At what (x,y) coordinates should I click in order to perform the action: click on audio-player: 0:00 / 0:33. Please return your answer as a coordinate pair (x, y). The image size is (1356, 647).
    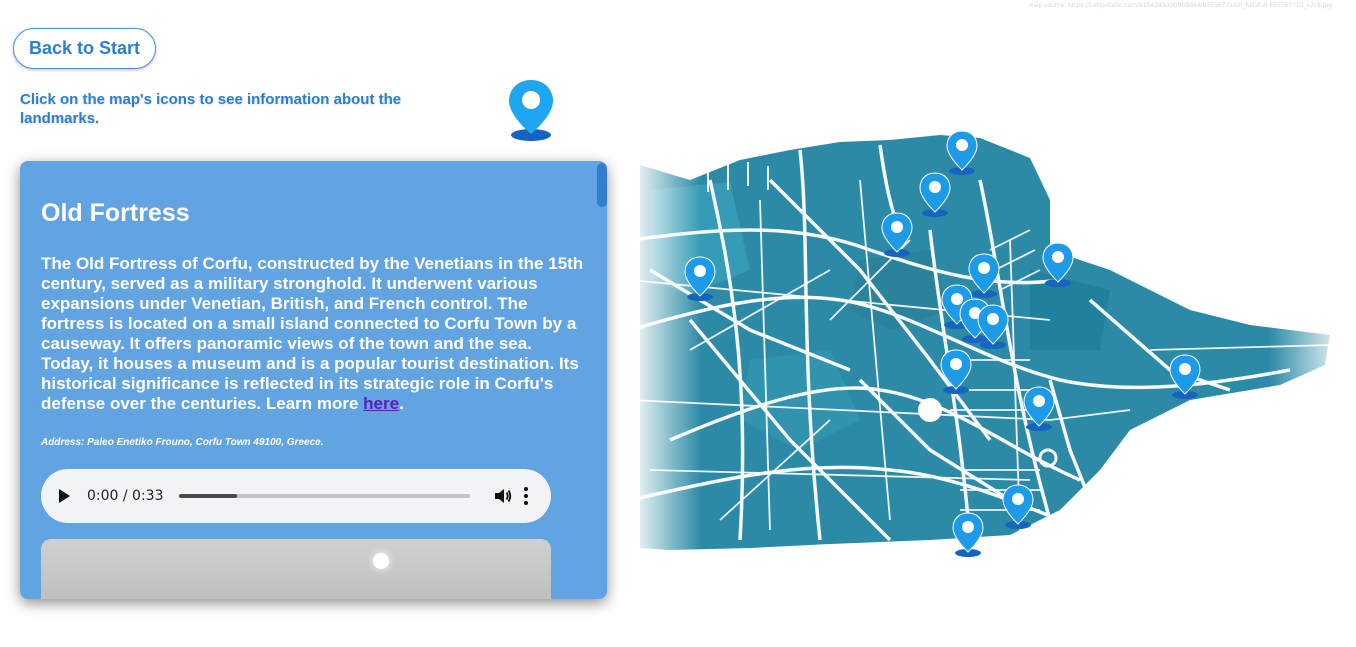
    Looking at the image, I should click on (296, 496).